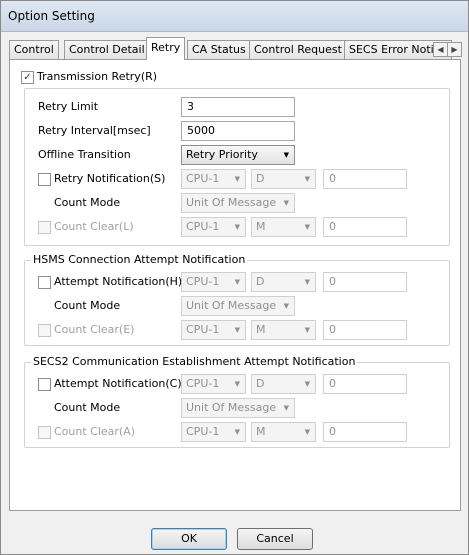  I want to click on hsms-attempt-notification-checkbox, so click(44, 282).